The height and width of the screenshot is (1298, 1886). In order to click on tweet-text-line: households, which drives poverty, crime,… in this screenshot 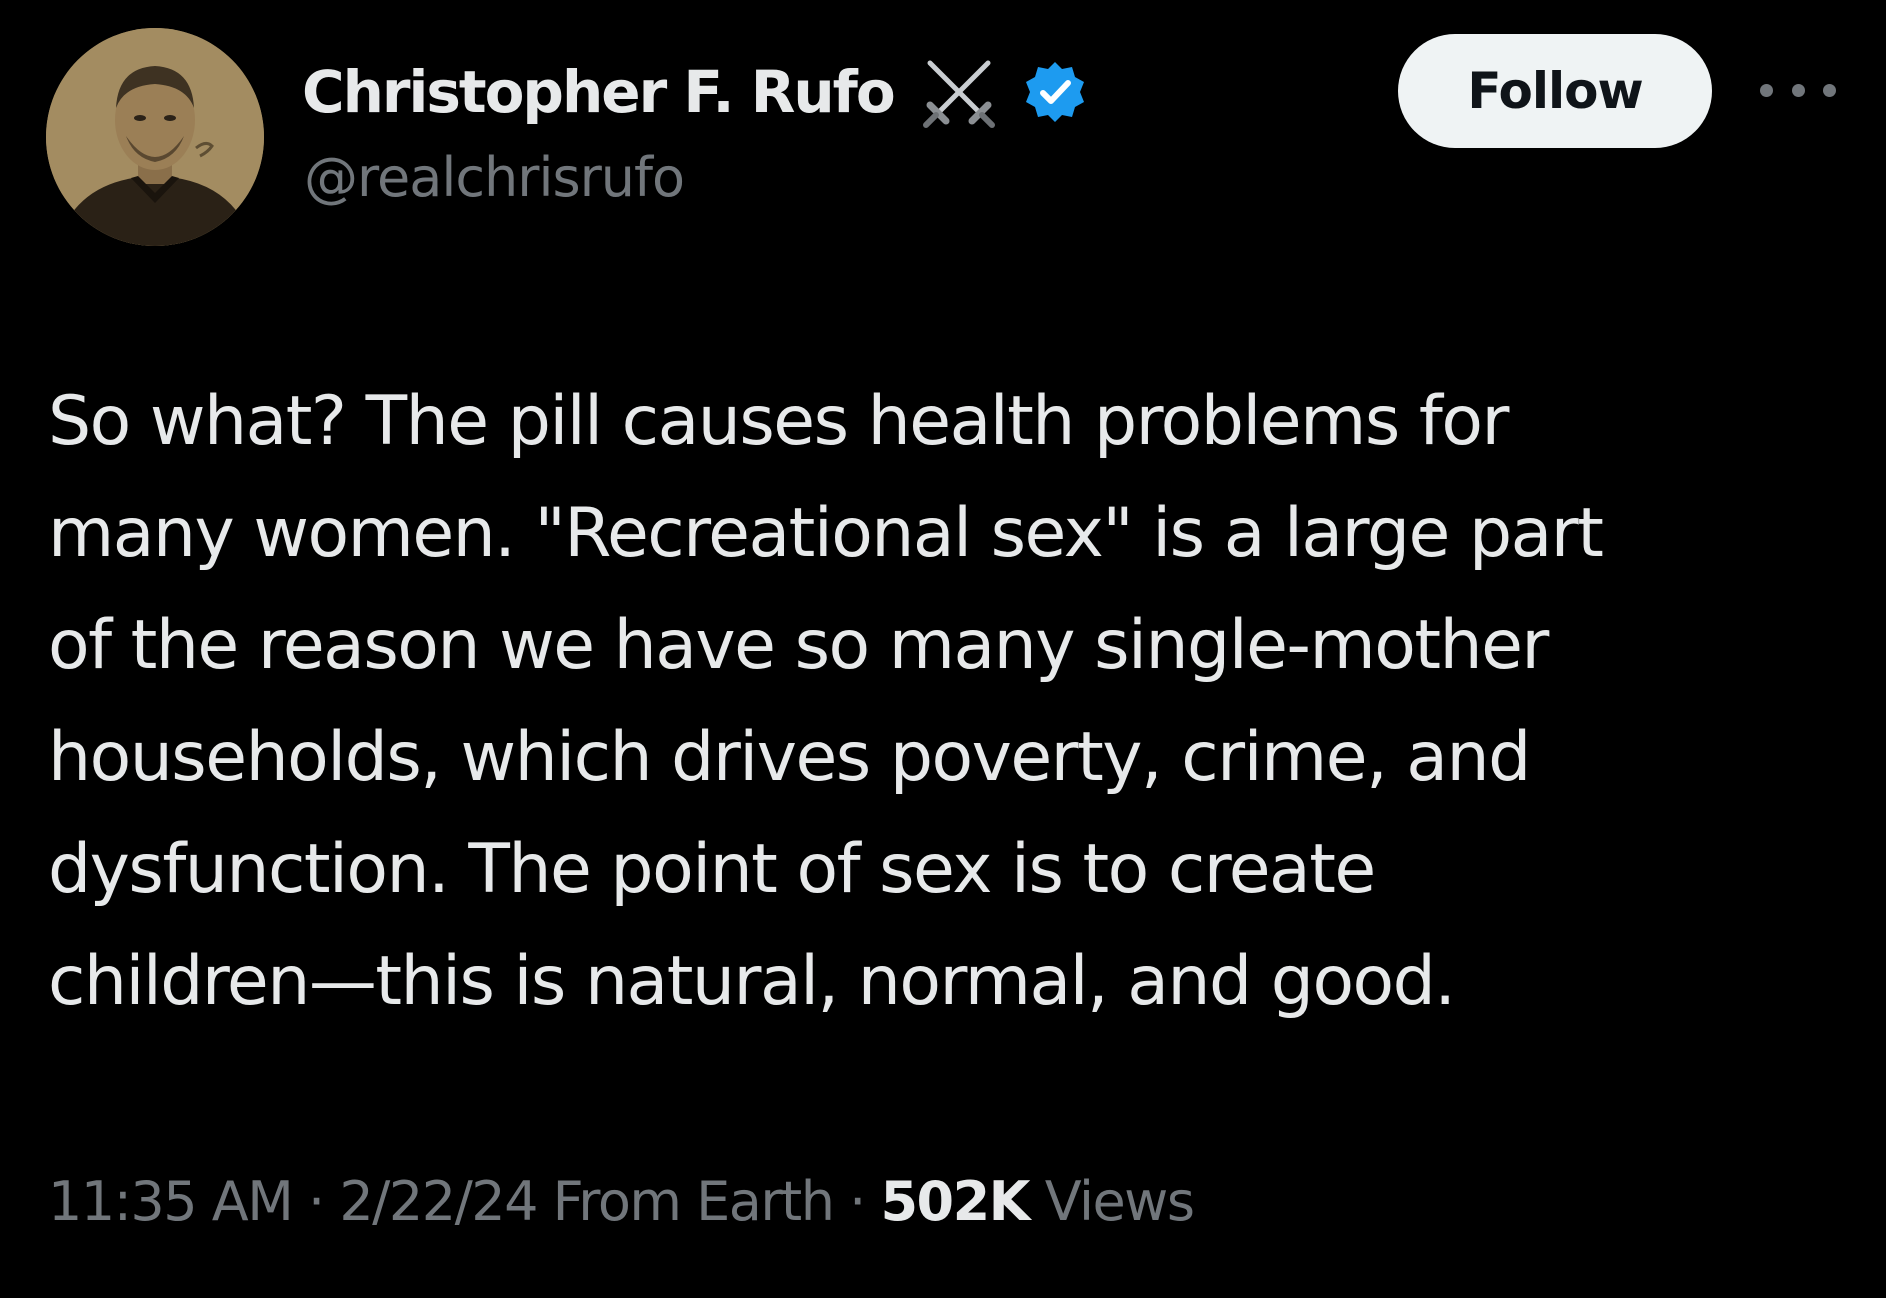, I will do `click(789, 757)`.